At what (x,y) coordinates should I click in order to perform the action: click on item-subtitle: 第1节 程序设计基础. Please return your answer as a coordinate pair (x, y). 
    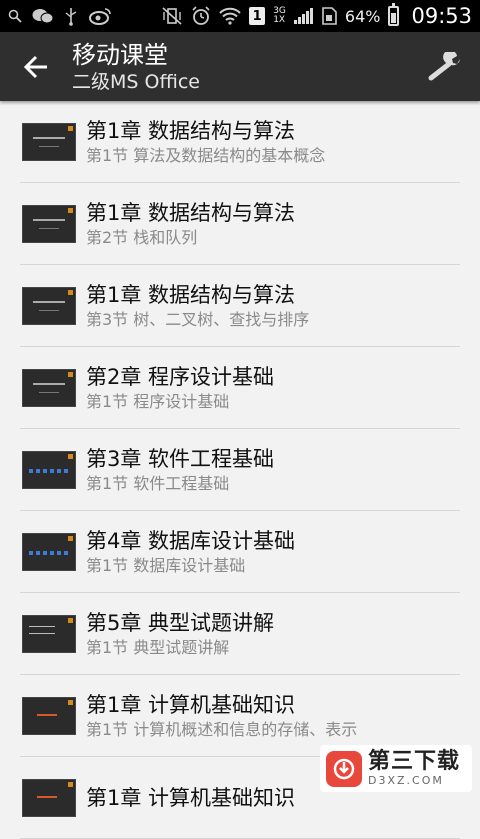
    Looking at the image, I should click on (158, 401).